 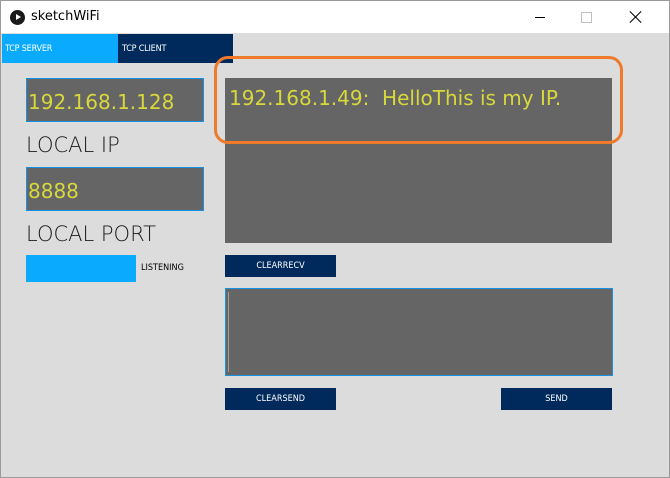 I want to click on close-icon, so click(x=636, y=17).